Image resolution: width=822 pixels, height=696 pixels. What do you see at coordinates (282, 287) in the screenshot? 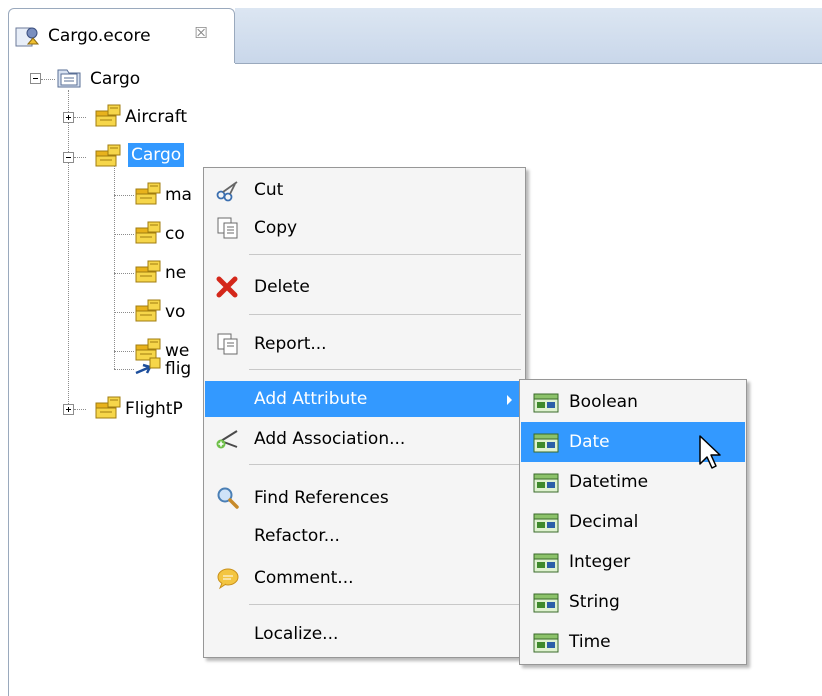
I see `menu-item-label: Delete` at bounding box center [282, 287].